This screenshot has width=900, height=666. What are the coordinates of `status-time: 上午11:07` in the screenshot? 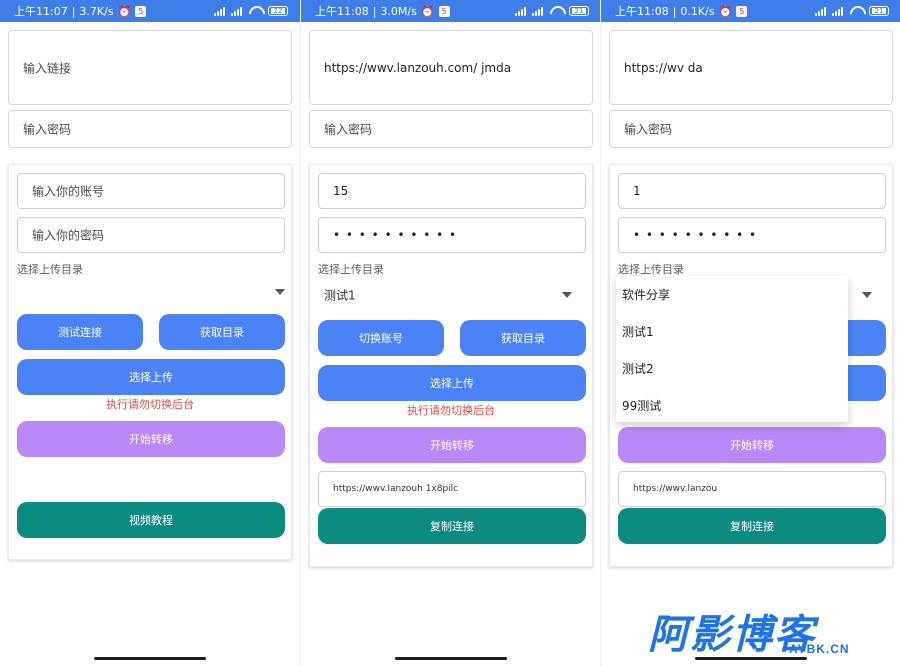 It's located at (41, 11).